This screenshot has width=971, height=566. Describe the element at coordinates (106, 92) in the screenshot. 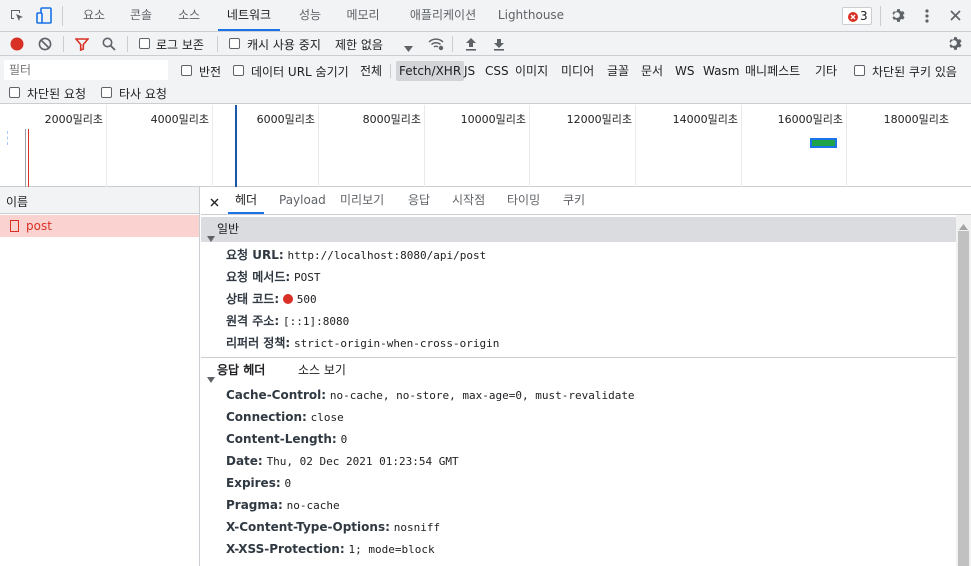

I see `third-party-checkbox` at that location.